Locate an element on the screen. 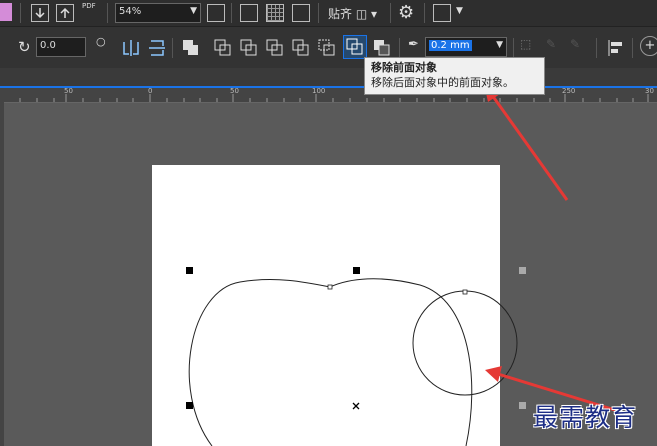 The image size is (657, 446). snap-label: 贴齐 is located at coordinates (340, 14).